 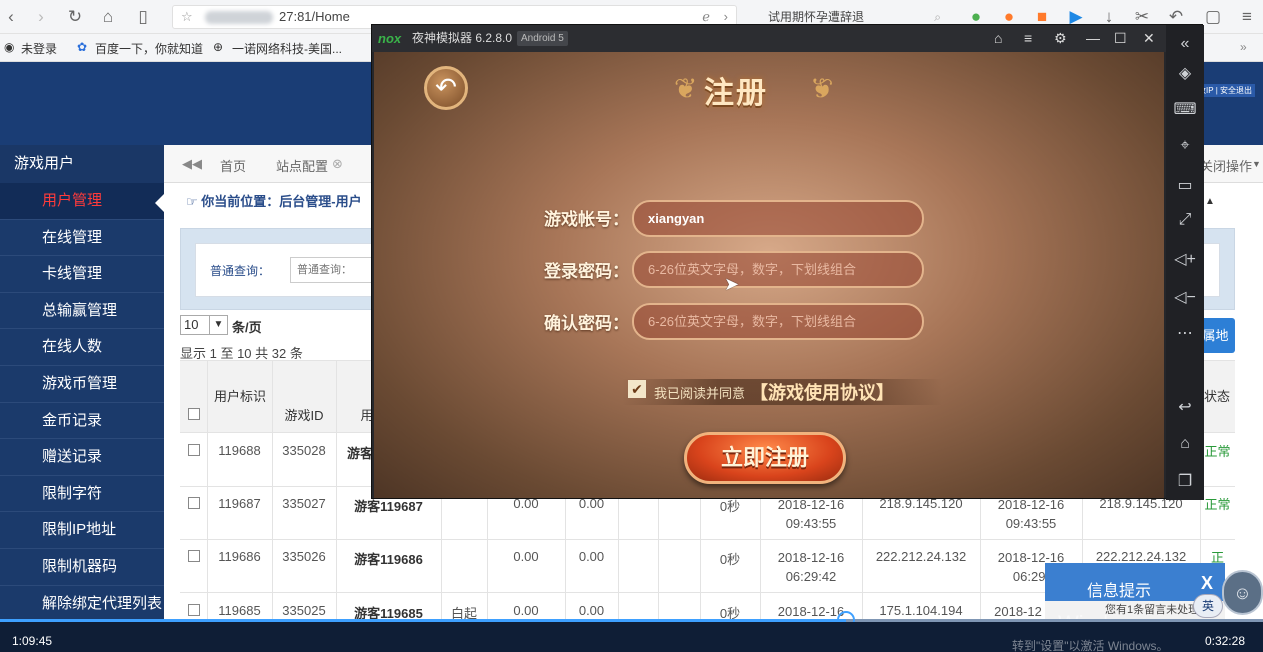 What do you see at coordinates (778, 269) in the screenshot?
I see `password-input: 6-26位英文字母，数字，下划线组合` at bounding box center [778, 269].